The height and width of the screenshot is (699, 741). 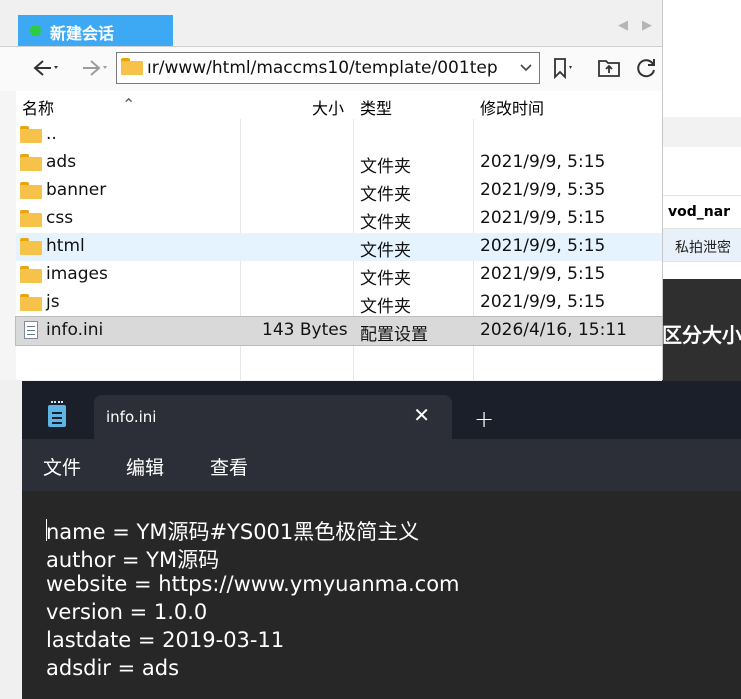 What do you see at coordinates (701, 245) in the screenshot?
I see `background-table-cell: 私拍泄密` at bounding box center [701, 245].